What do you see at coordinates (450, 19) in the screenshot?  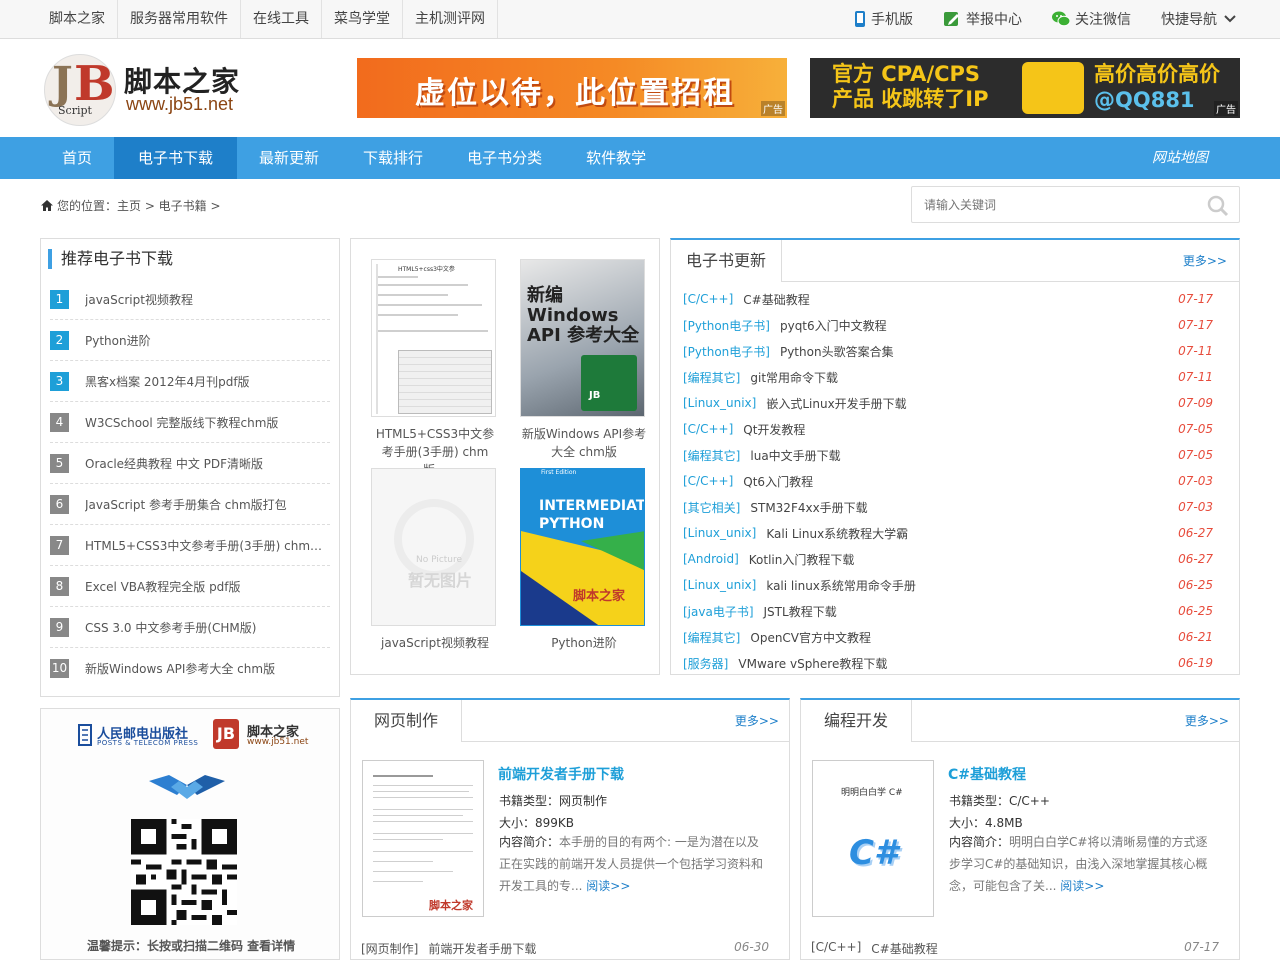 I see `top-link-host-review: 主机测评网` at bounding box center [450, 19].